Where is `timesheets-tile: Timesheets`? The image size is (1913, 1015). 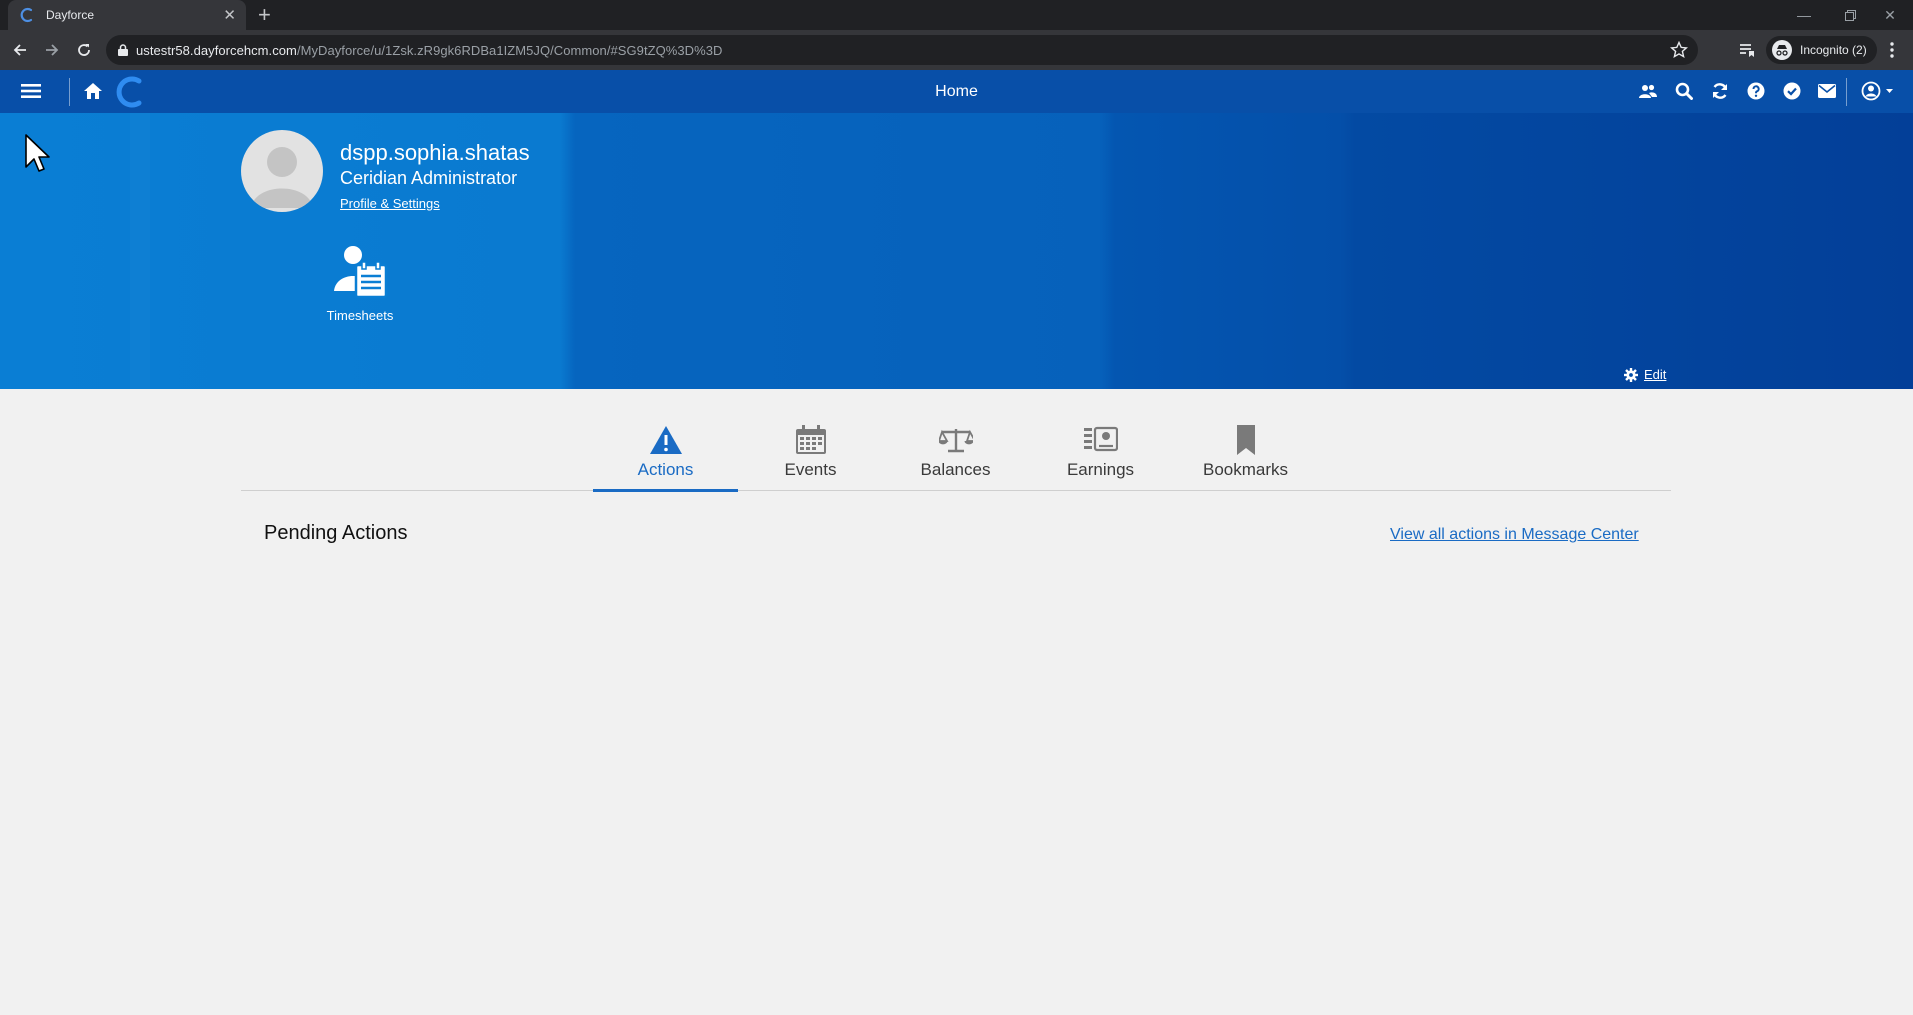 timesheets-tile: Timesheets is located at coordinates (360, 293).